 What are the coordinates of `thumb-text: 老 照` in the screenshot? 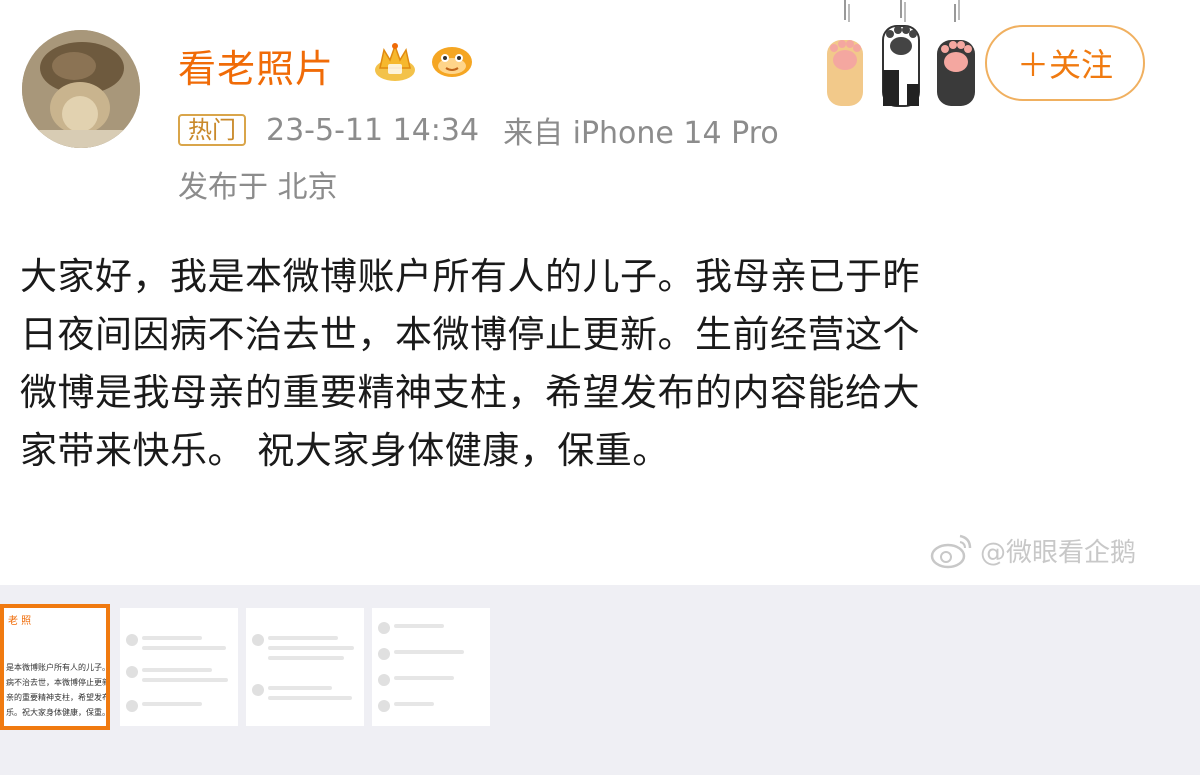 It's located at (20, 621).